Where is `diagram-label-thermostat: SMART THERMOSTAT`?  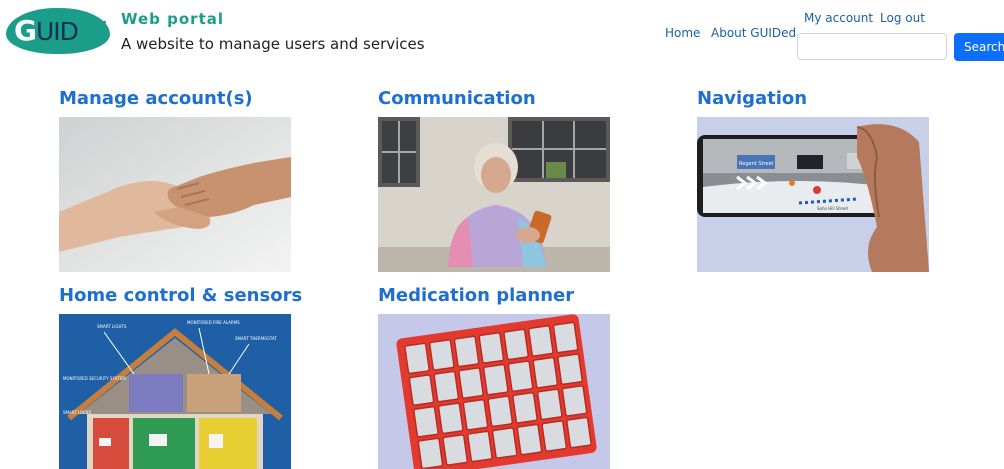 diagram-label-thermostat: SMART THERMOSTAT is located at coordinates (256, 338).